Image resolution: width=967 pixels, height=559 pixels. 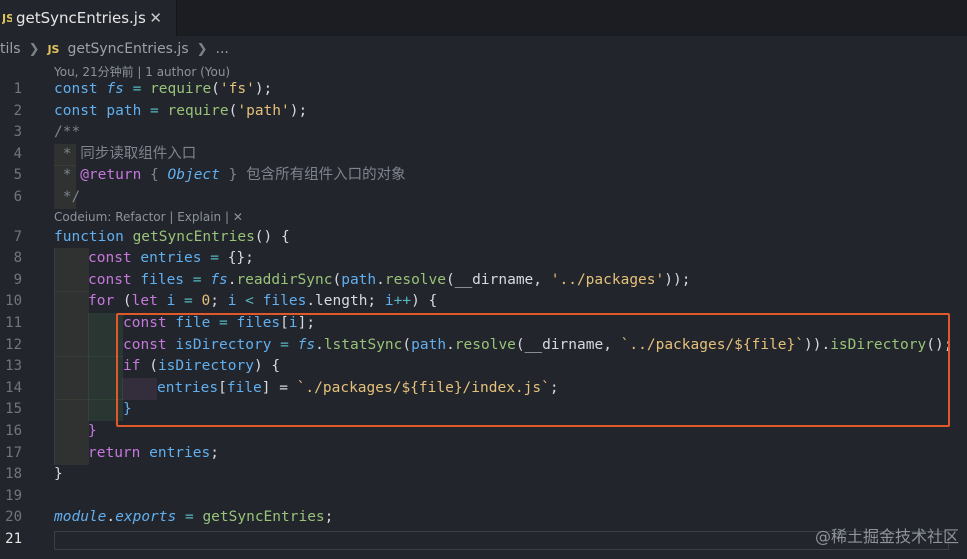 I want to click on git-blame-lens: You, 21分钟前 | 1 author (You), so click(x=142, y=71).